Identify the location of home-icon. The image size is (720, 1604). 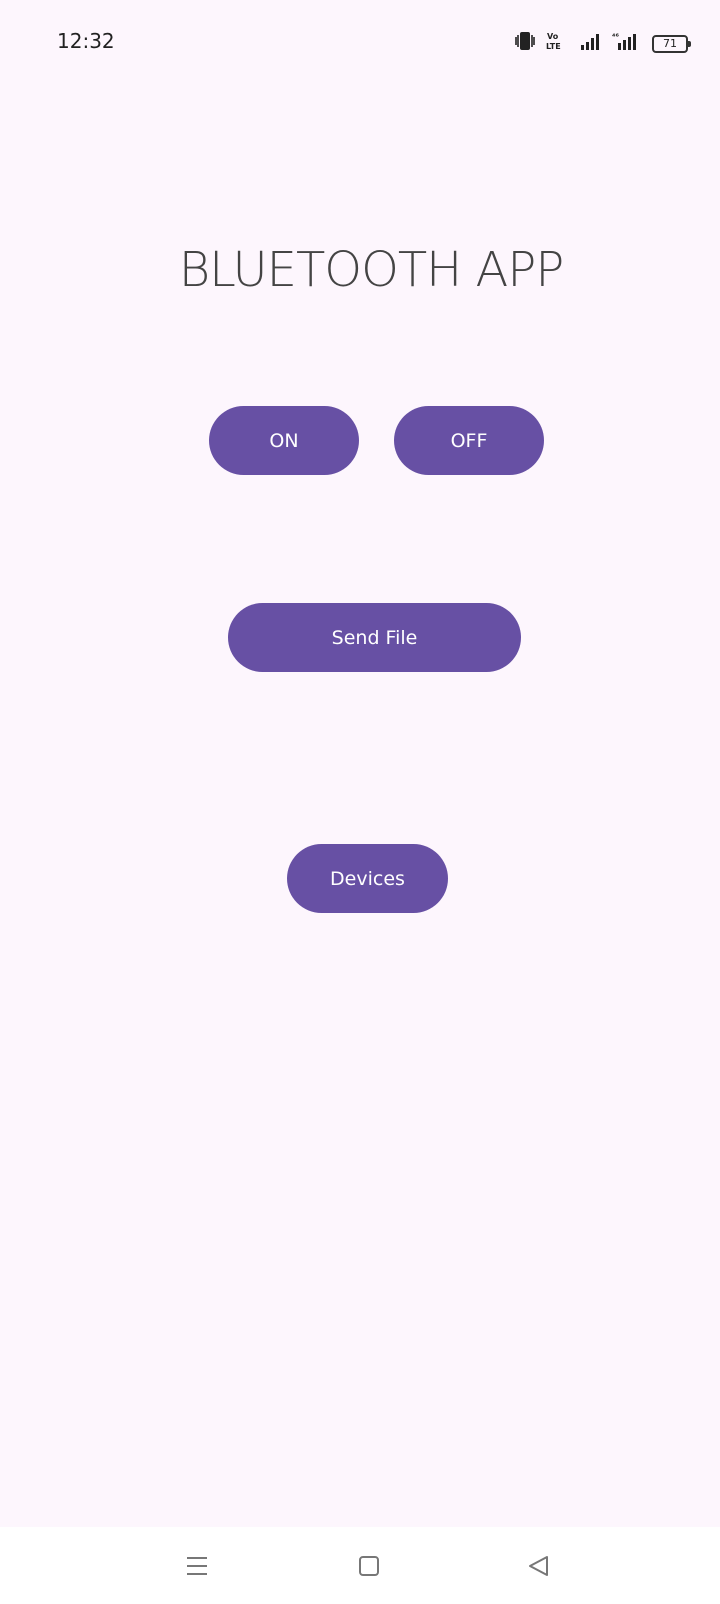
(369, 1566).